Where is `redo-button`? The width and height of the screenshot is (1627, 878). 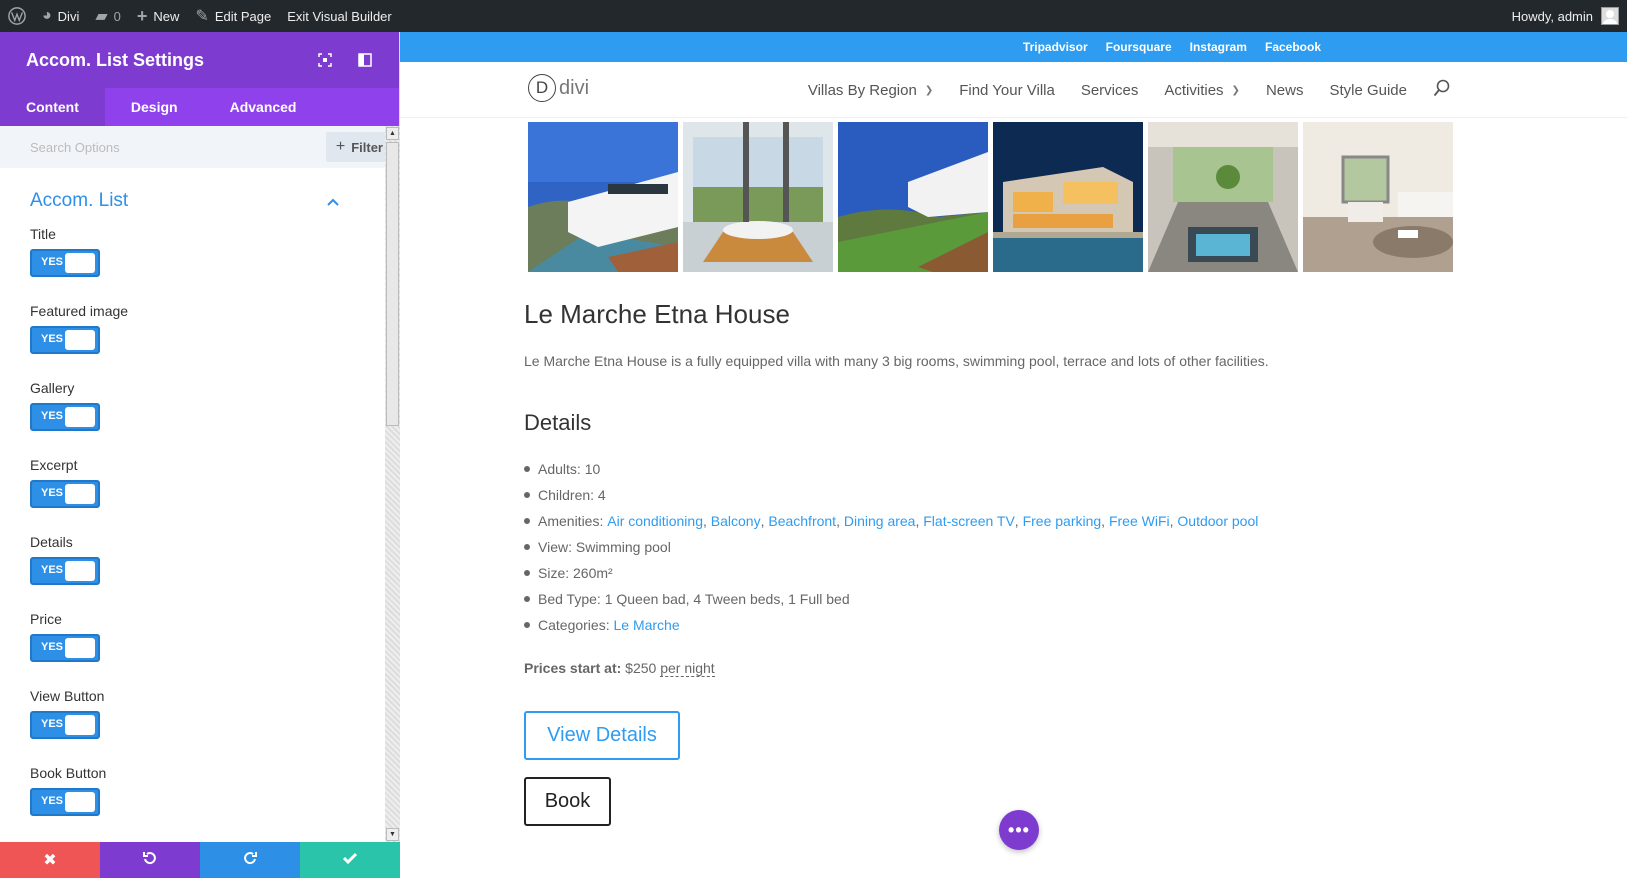 redo-button is located at coordinates (250, 860).